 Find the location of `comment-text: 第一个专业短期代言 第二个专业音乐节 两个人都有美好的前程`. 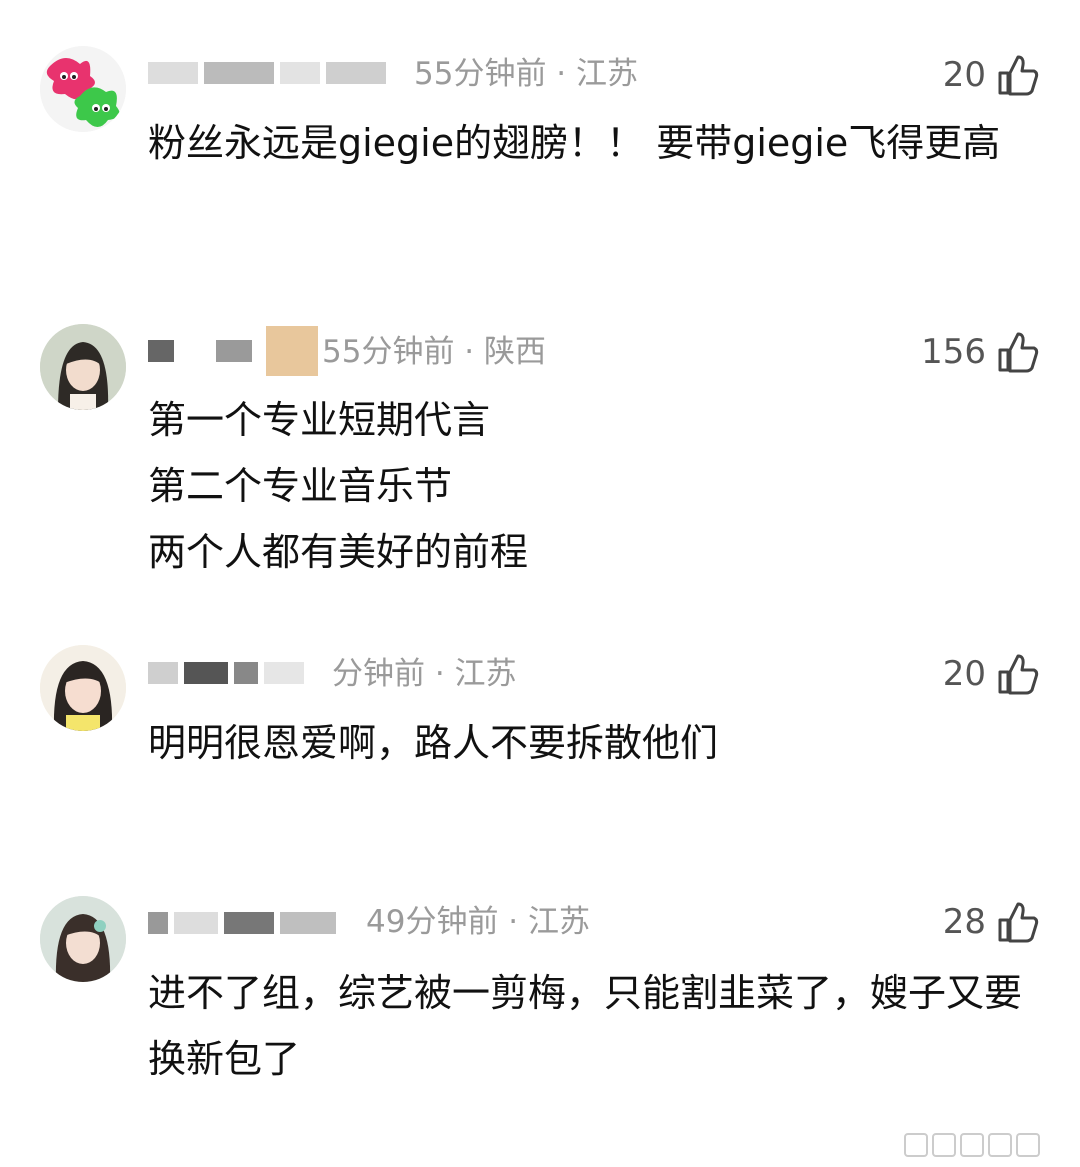

comment-text: 第一个专业短期代言 第二个专业音乐节 两个人都有美好的前程 is located at coordinates (338, 486).